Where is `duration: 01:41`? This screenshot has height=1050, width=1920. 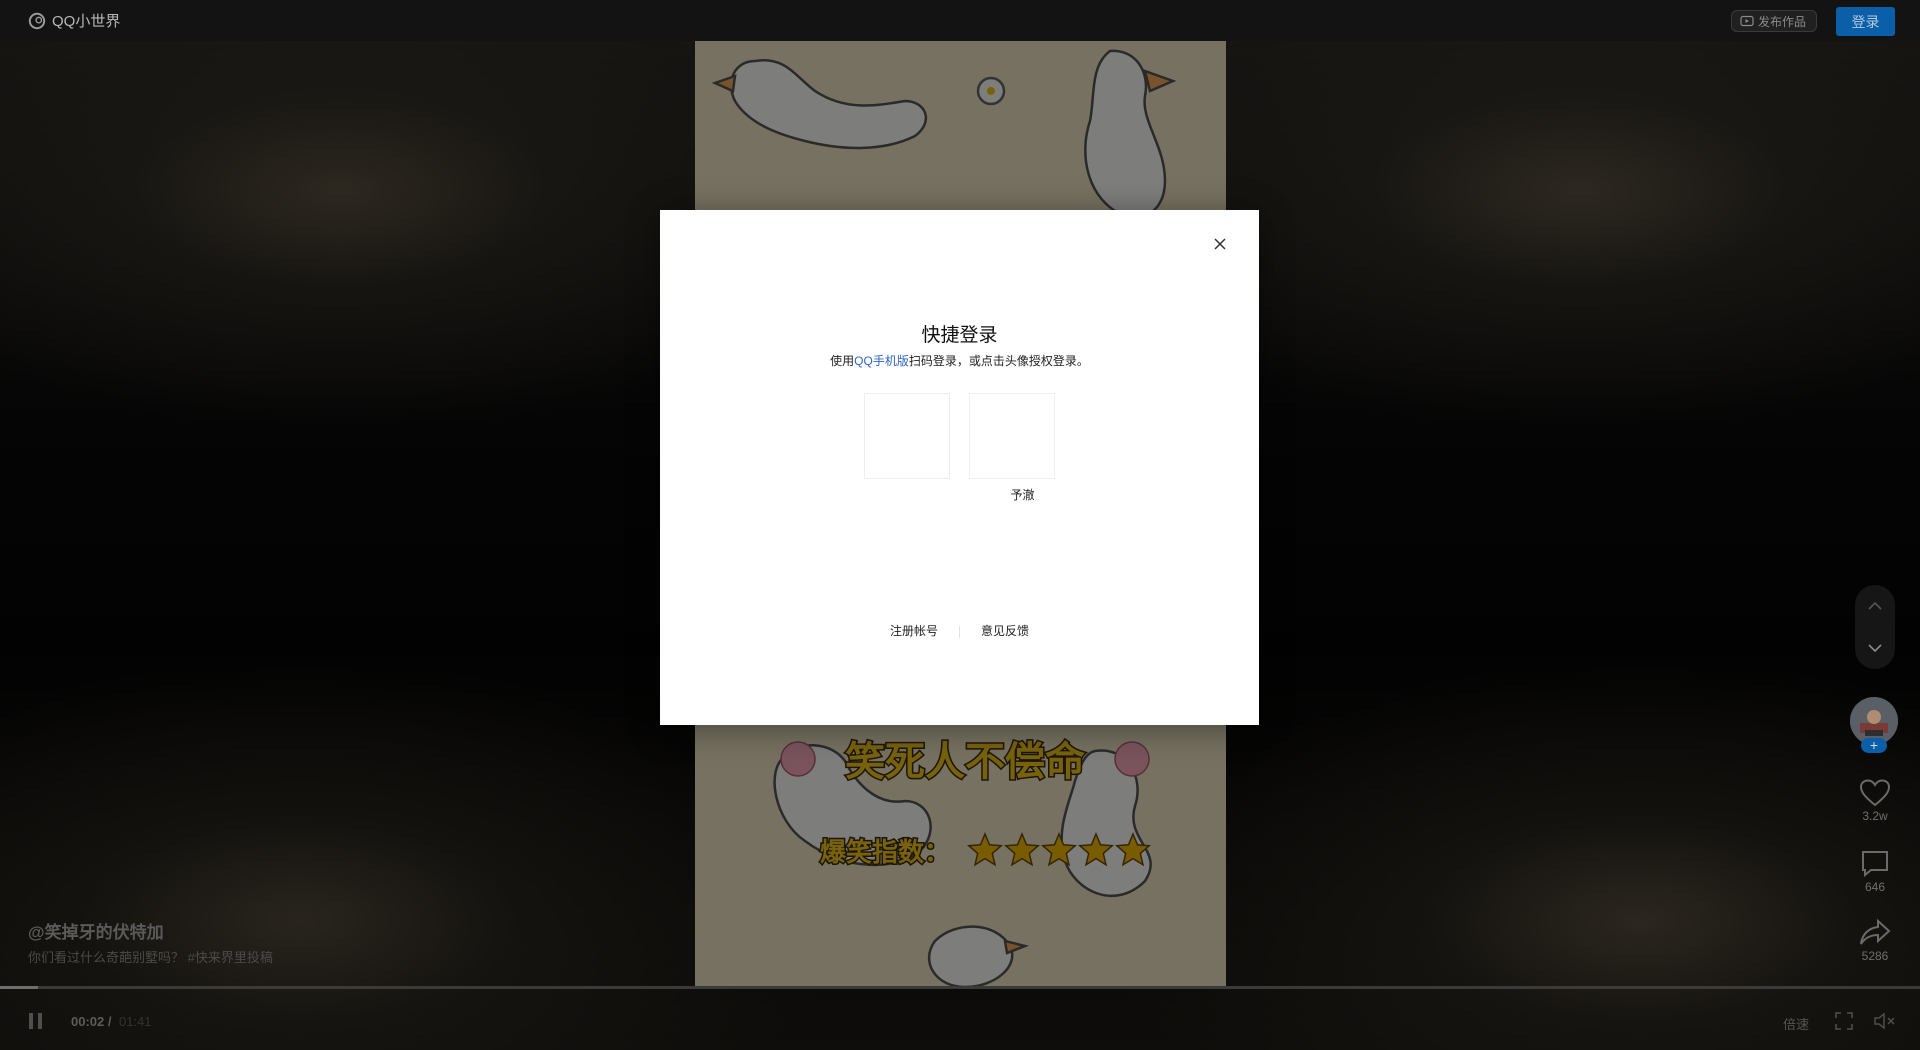 duration: 01:41 is located at coordinates (135, 1021).